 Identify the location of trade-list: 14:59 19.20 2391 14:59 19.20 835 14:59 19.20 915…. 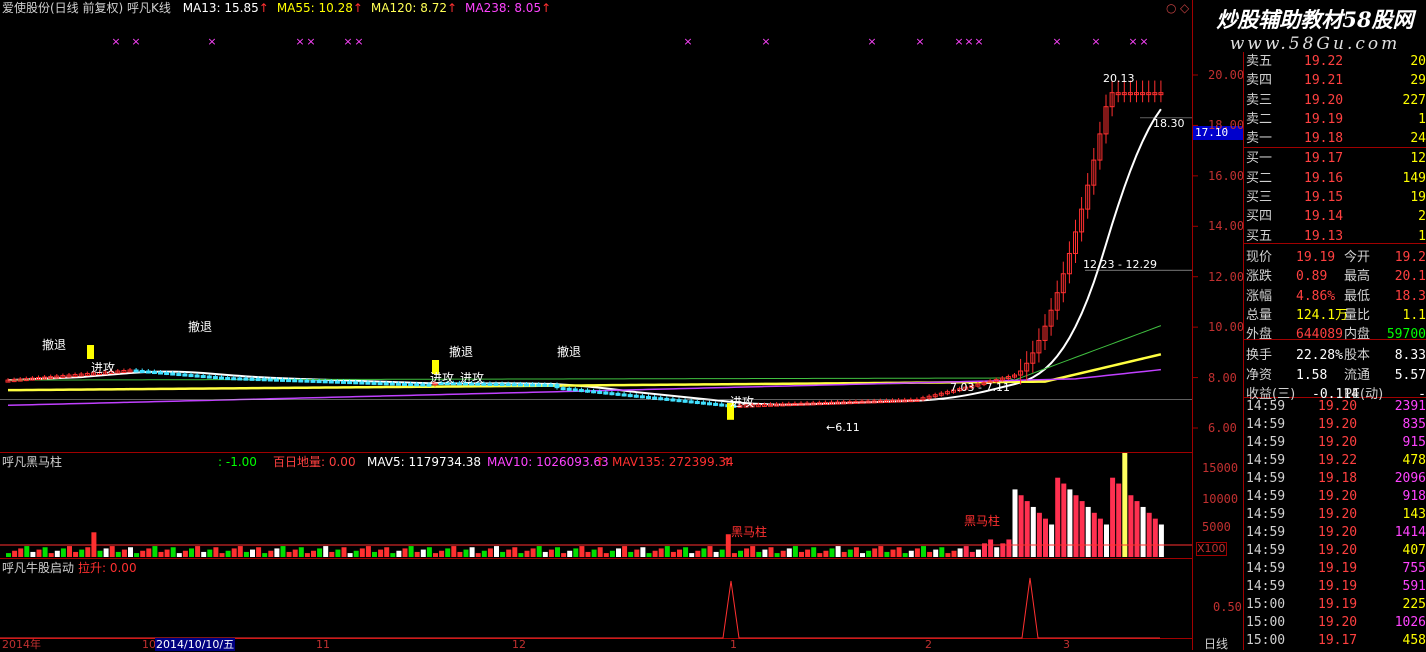
(1335, 524).